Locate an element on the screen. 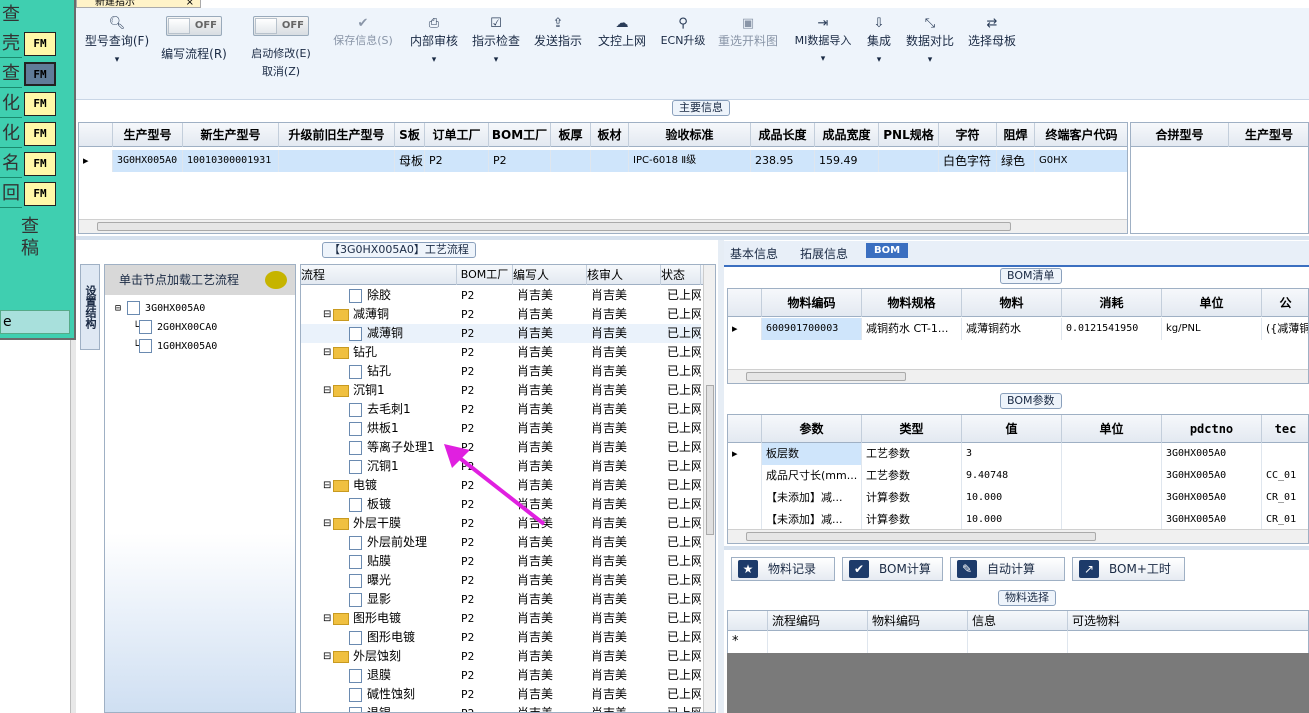 The height and width of the screenshot is (713, 1309). bom-calc-button: ✔ BOM计算 is located at coordinates (892, 569).